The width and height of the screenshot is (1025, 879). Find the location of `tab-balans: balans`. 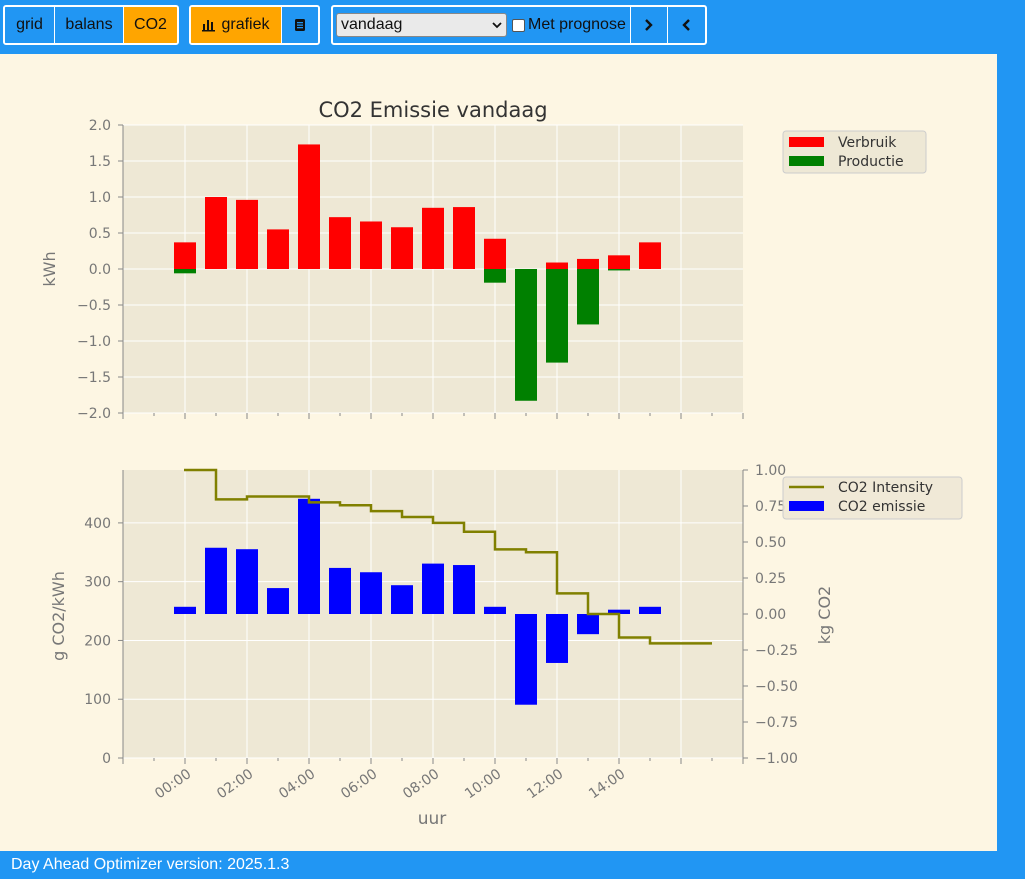

tab-balans: balans is located at coordinates (89, 25).